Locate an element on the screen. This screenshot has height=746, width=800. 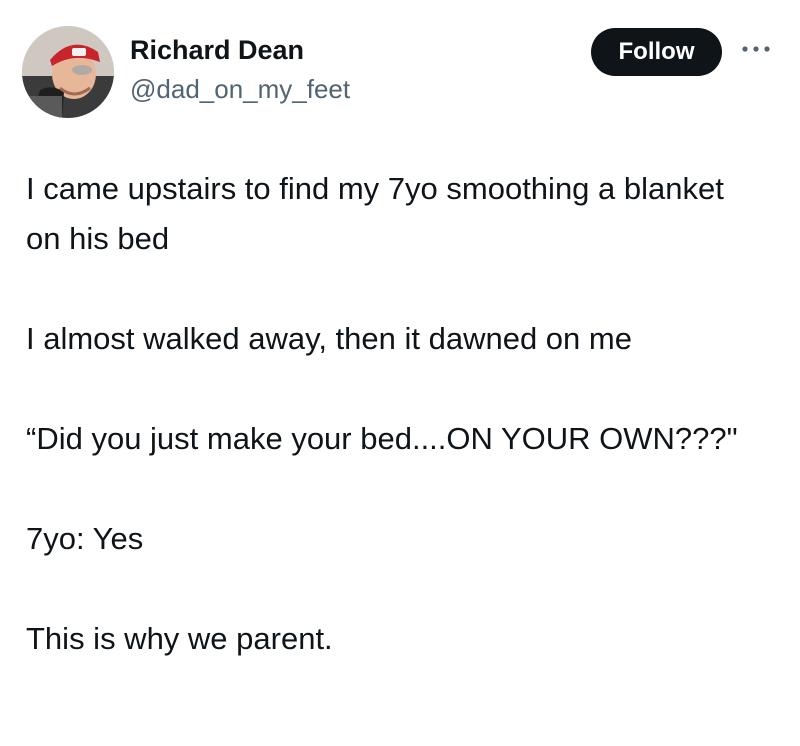
avatar-photo is located at coordinates (68, 72).